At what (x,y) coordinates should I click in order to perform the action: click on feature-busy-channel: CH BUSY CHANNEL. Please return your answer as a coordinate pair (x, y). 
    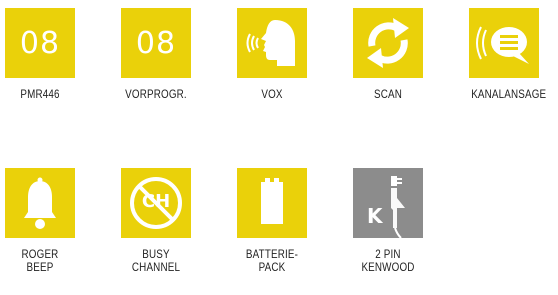
    Looking at the image, I should click on (156, 221).